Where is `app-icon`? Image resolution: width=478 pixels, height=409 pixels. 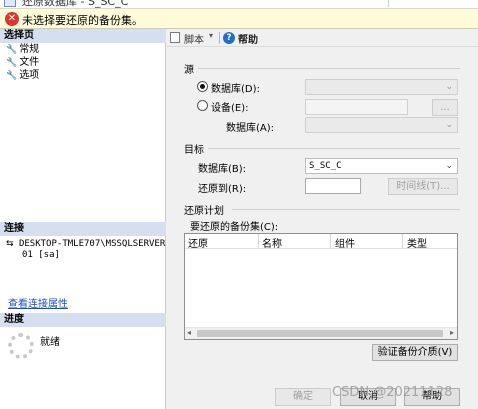 app-icon is located at coordinates (10, 3).